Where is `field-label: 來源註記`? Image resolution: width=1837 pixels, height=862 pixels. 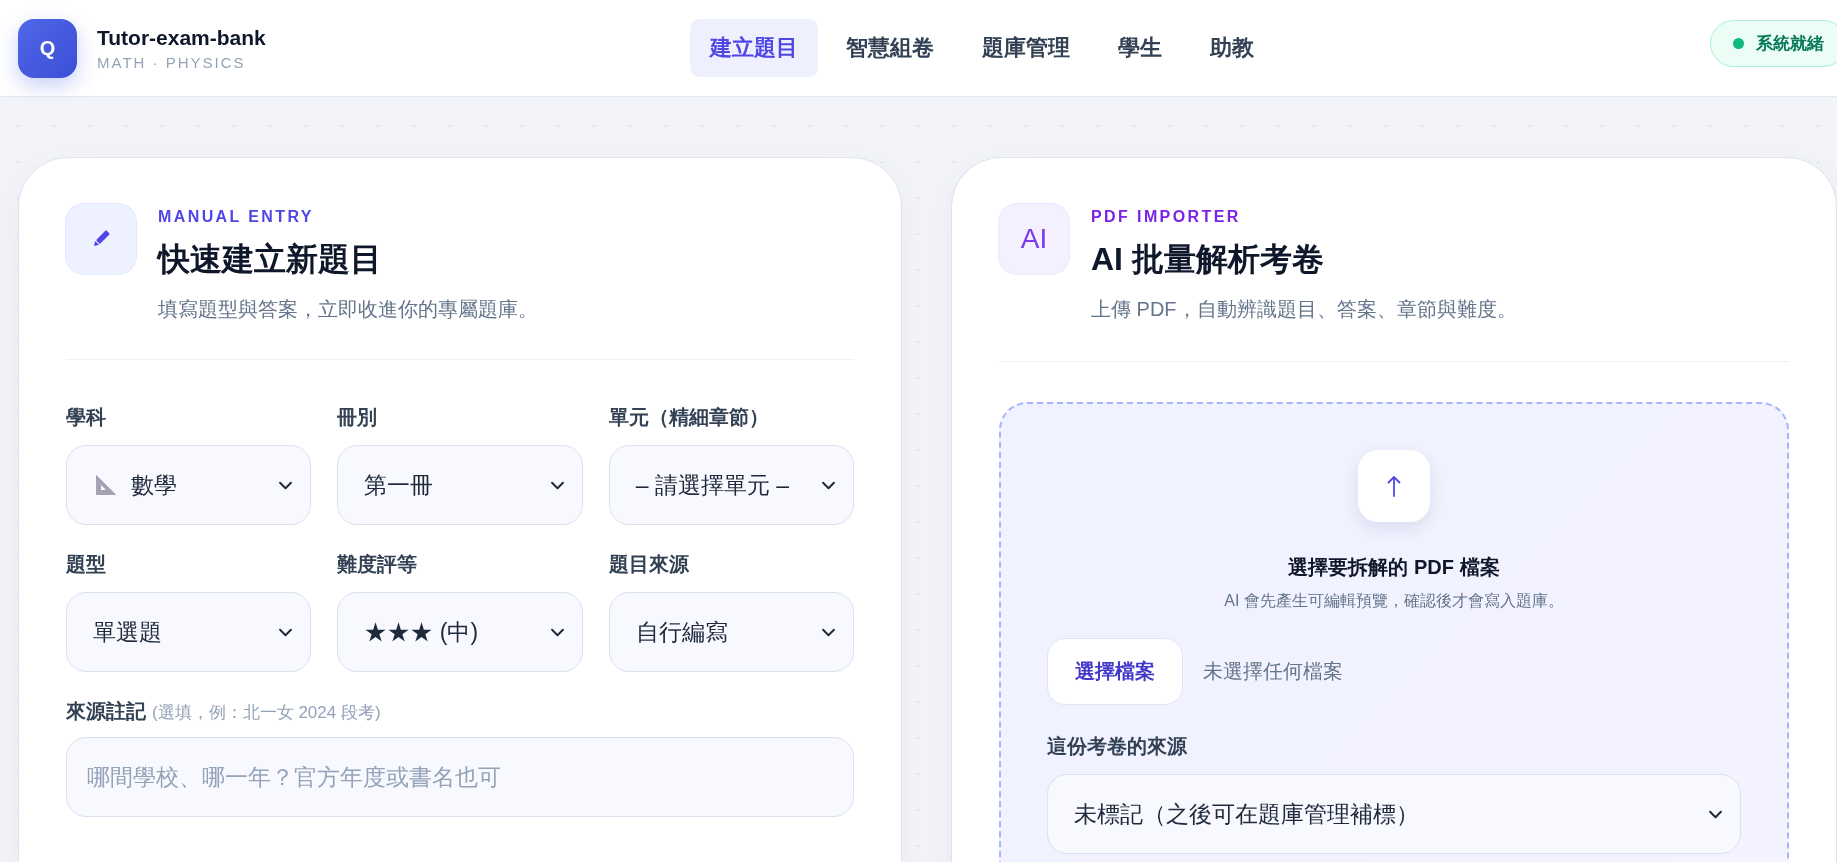
field-label: 來源註記 is located at coordinates (106, 711).